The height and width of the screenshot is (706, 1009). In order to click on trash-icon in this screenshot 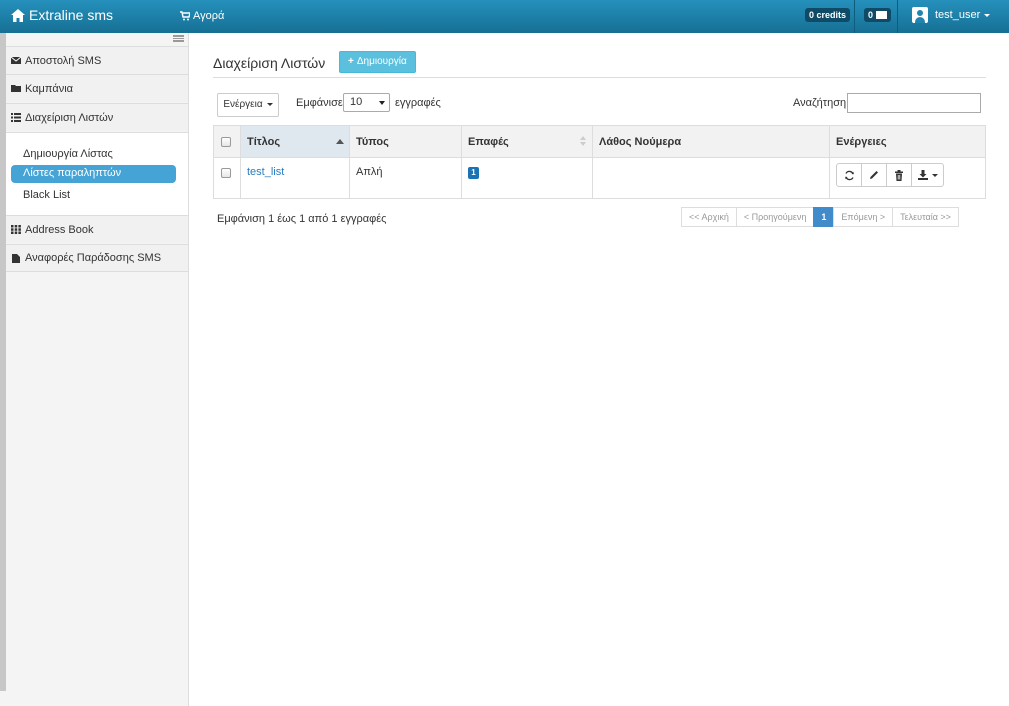, I will do `click(899, 175)`.